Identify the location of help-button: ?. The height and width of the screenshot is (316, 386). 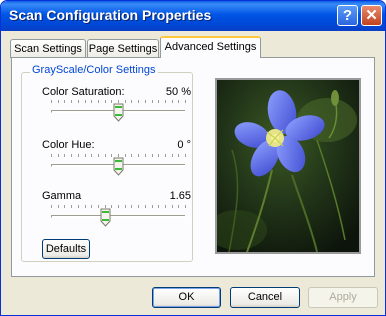
(347, 15).